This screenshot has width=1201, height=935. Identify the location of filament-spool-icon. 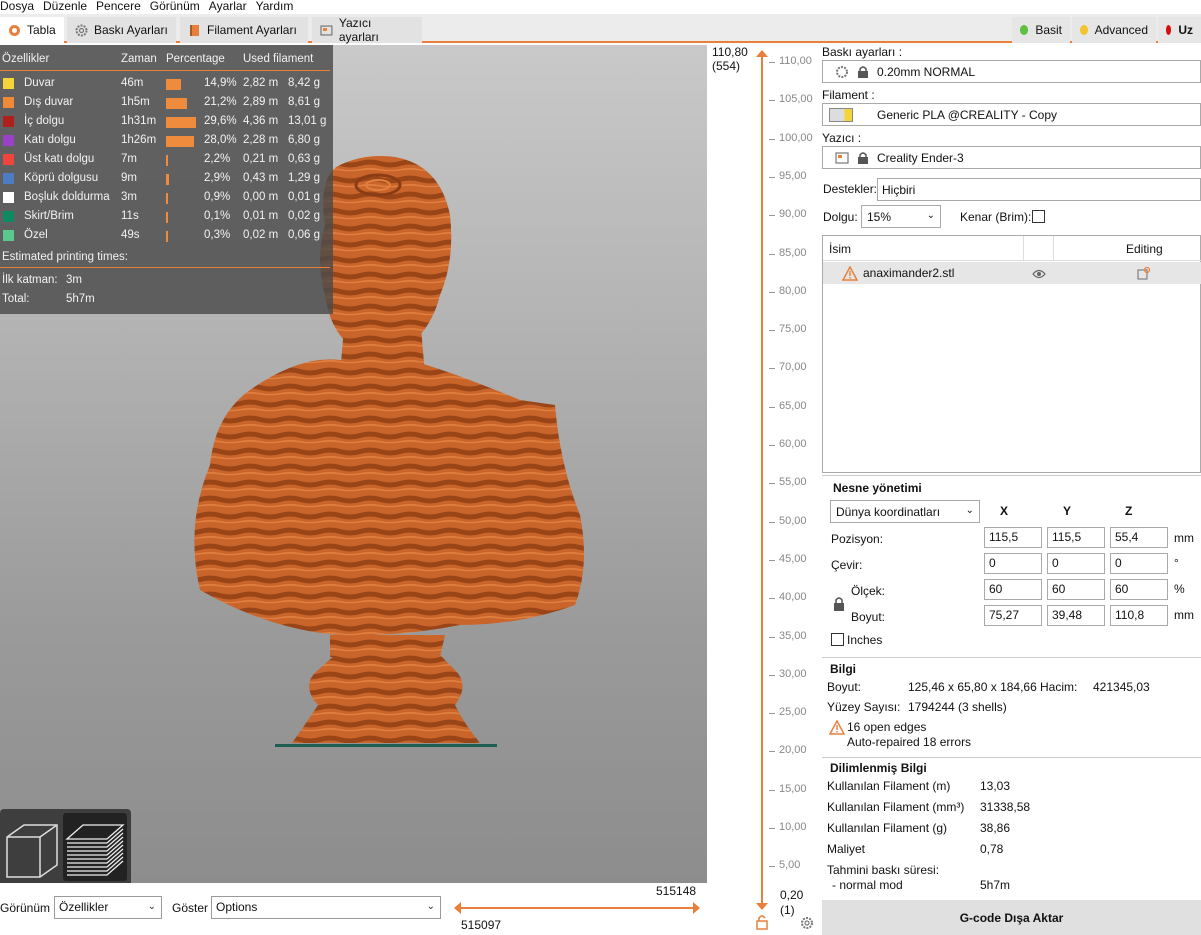
(194, 30).